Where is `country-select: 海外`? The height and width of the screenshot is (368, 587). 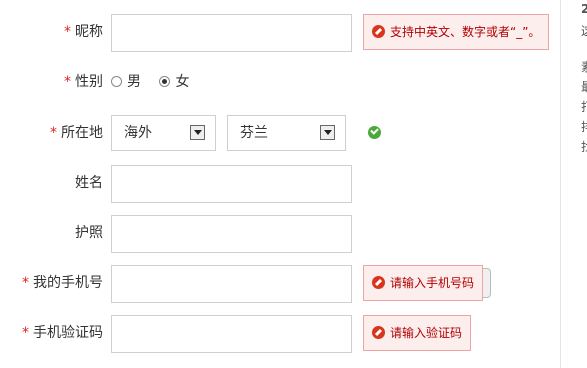 country-select: 海外 is located at coordinates (163, 133).